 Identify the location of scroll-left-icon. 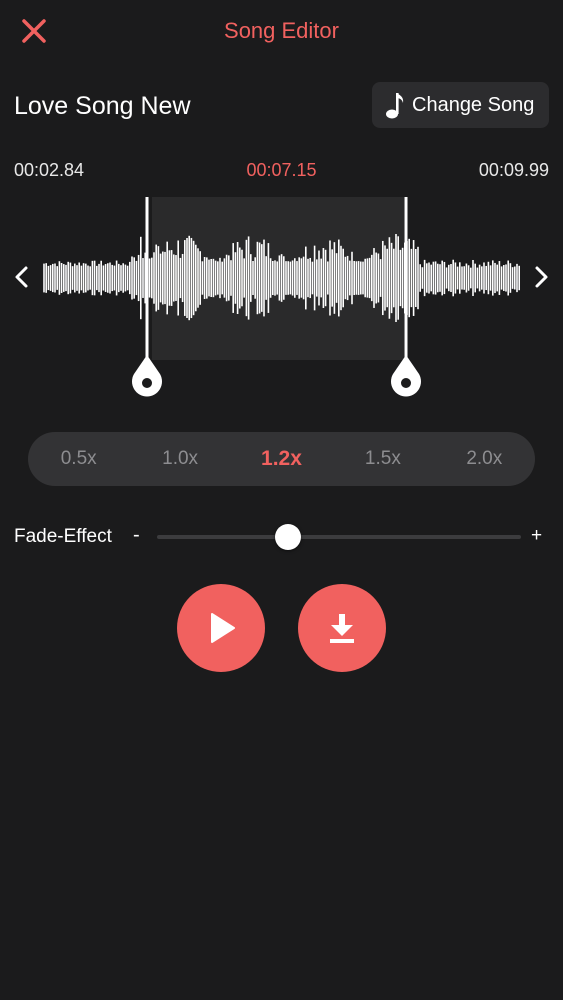
(22, 277).